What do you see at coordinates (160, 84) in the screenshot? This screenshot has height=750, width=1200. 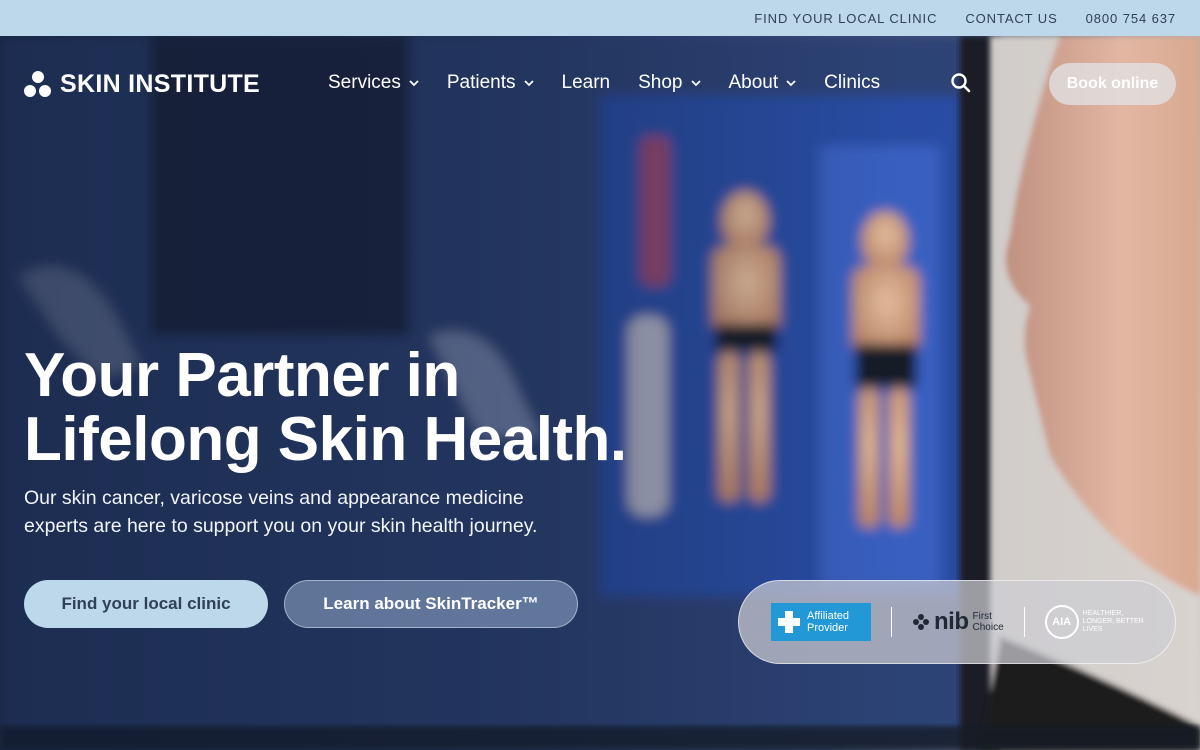 I see `logo-text: SKIN INSTITUTE` at bounding box center [160, 84].